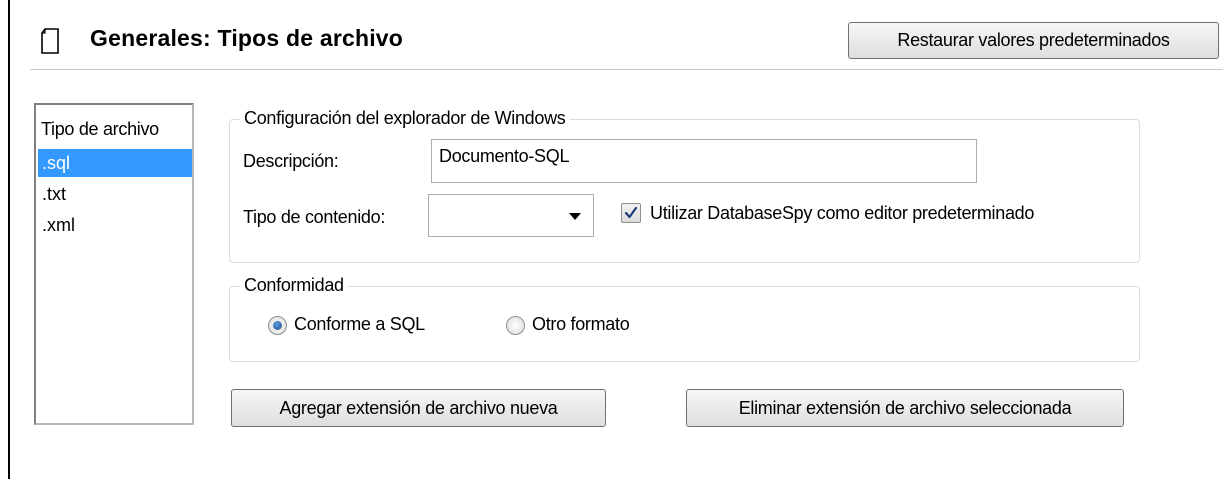  What do you see at coordinates (1033, 40) in the screenshot?
I see `restore-defaults-button: Restaurar valores predeterminados` at bounding box center [1033, 40].